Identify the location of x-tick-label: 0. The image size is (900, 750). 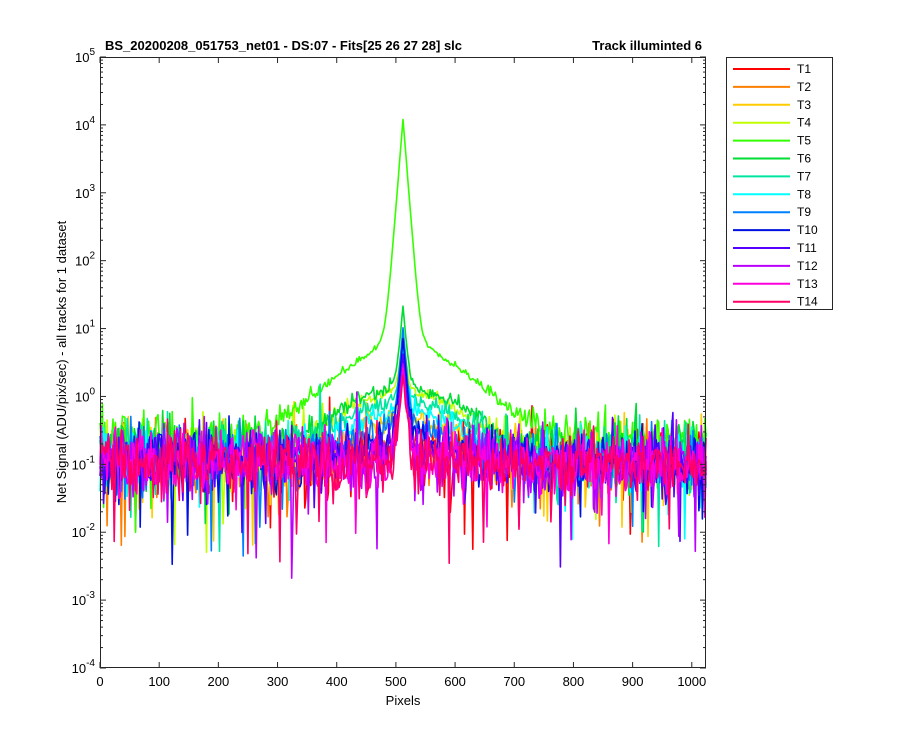
(99, 681).